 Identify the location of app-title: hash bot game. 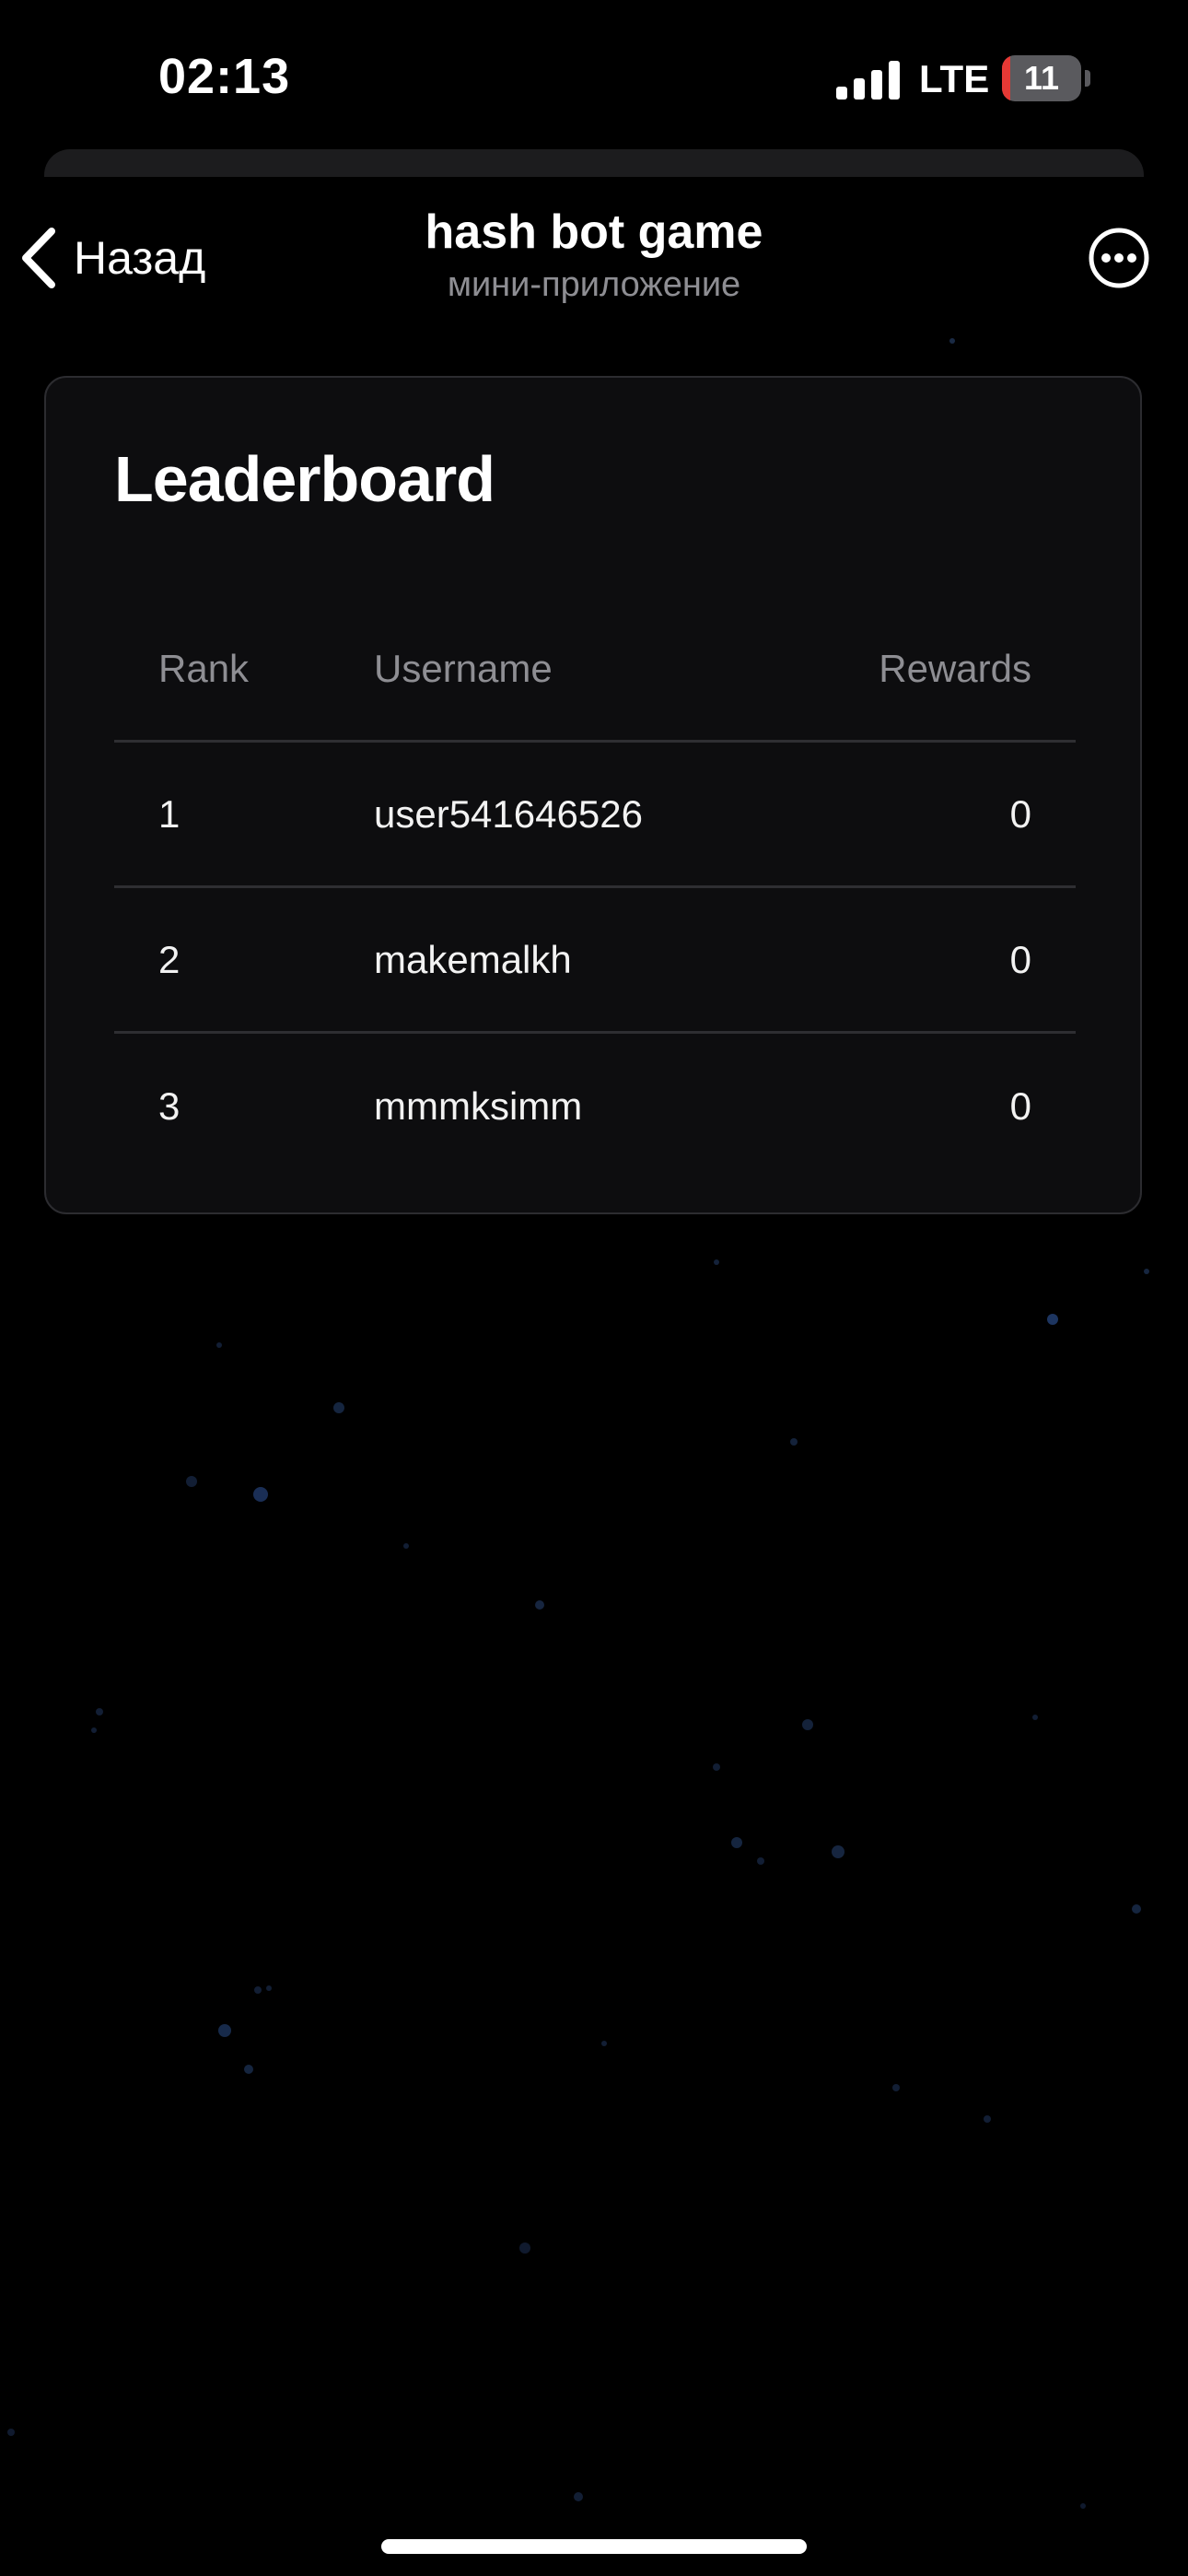
(594, 232).